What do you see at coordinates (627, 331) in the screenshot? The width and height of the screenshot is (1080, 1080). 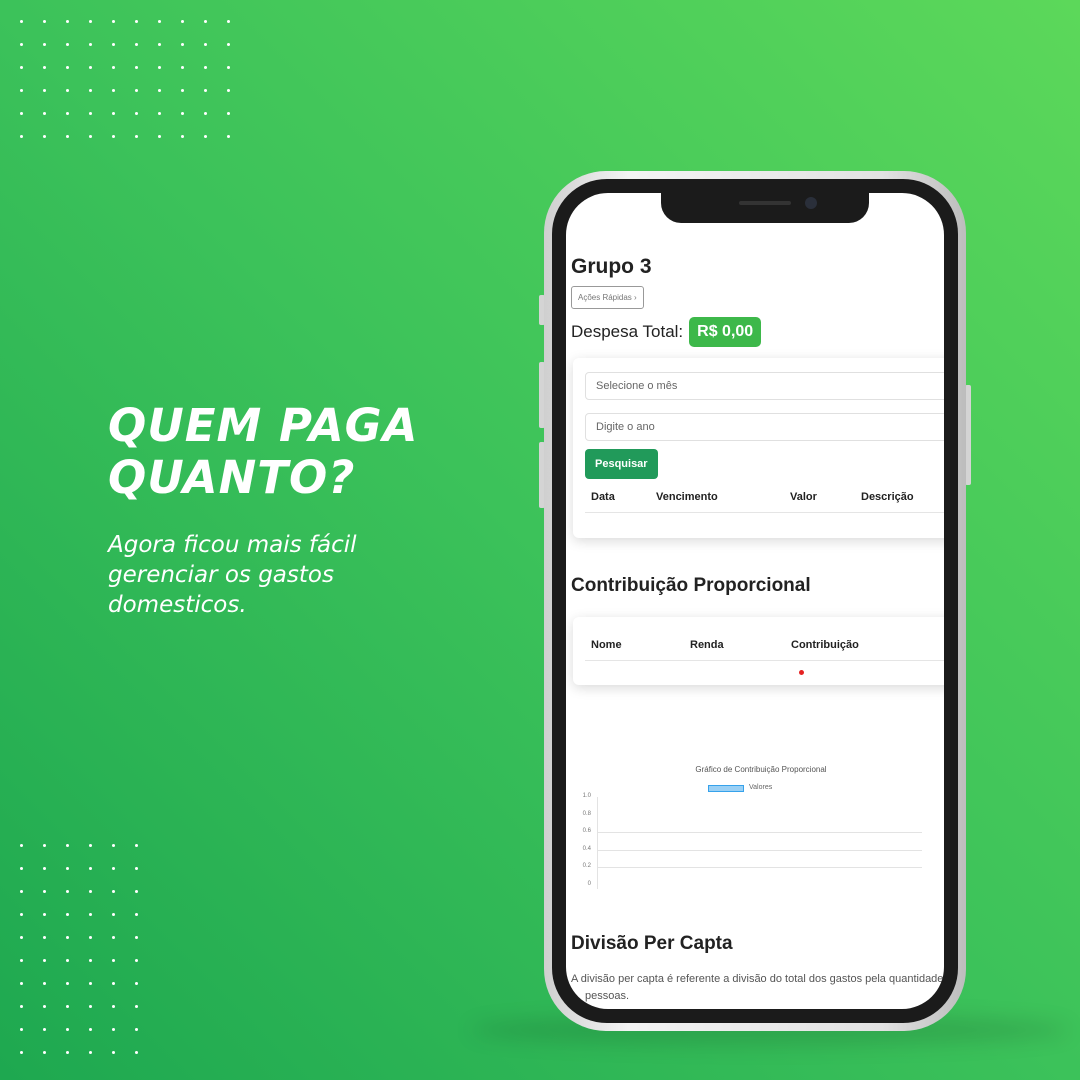 I see `total-label: Despesa Total:` at bounding box center [627, 331].